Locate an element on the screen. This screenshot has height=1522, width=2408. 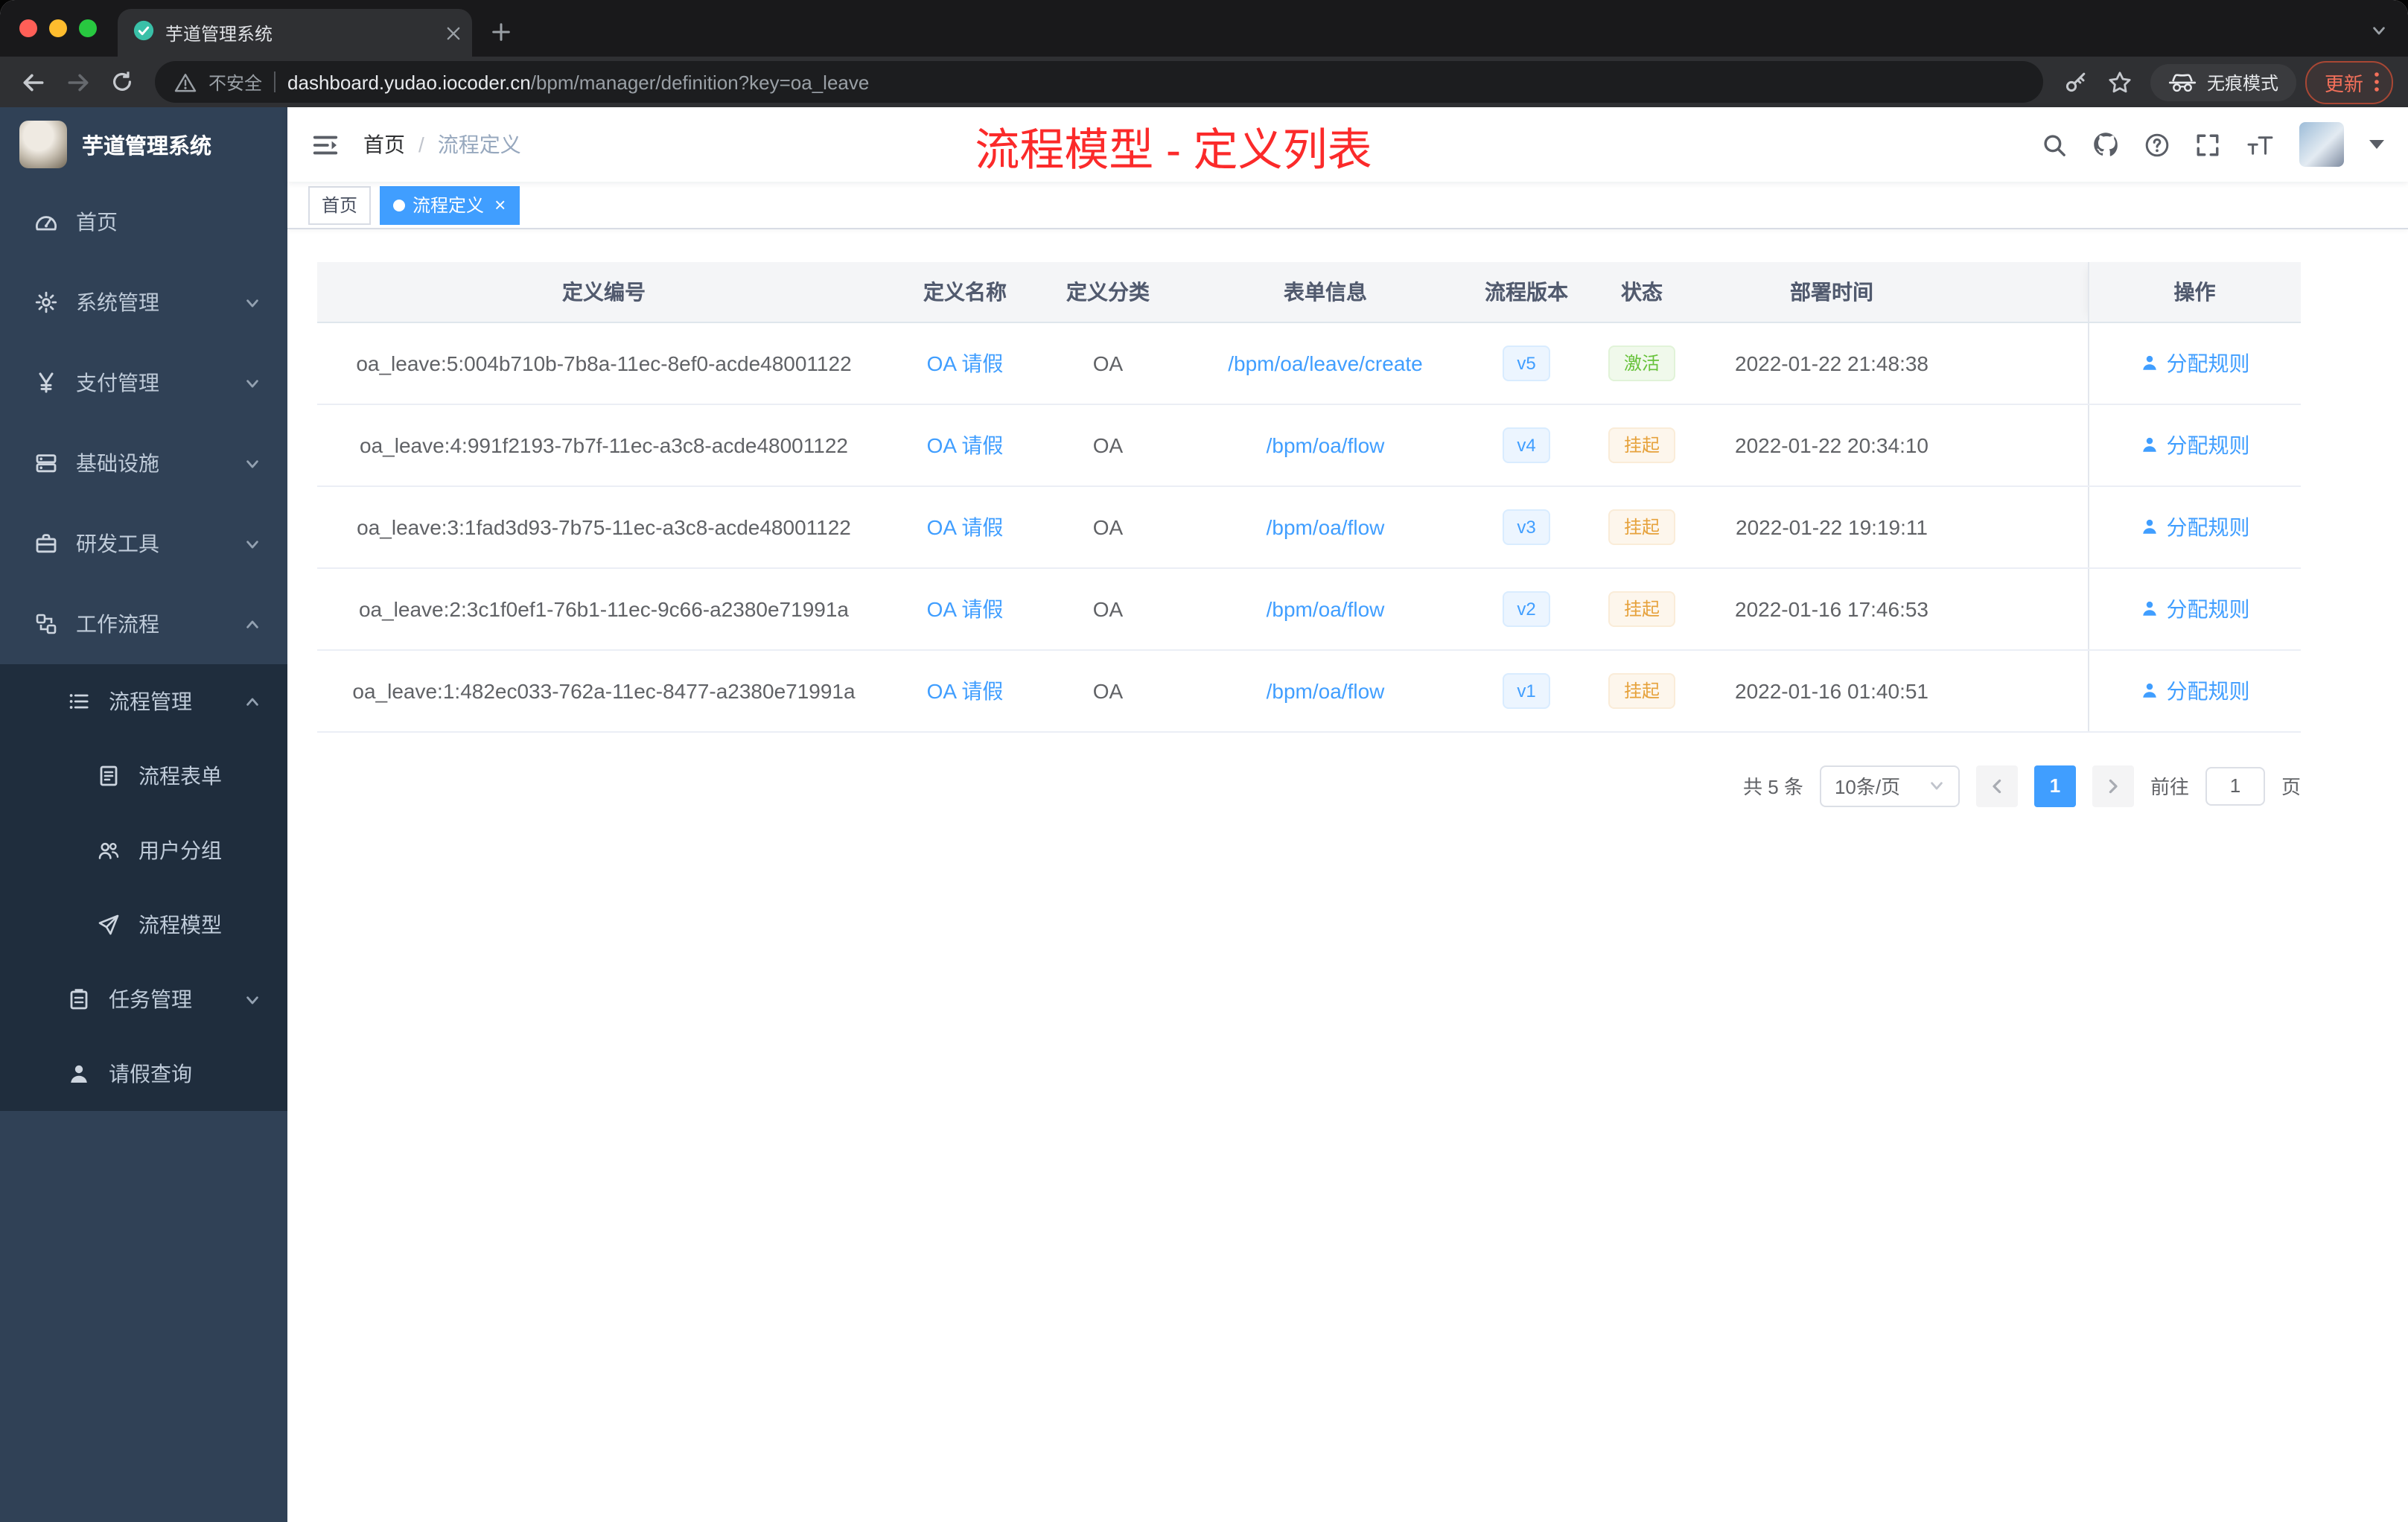
paper-plane-icon is located at coordinates (108, 925).